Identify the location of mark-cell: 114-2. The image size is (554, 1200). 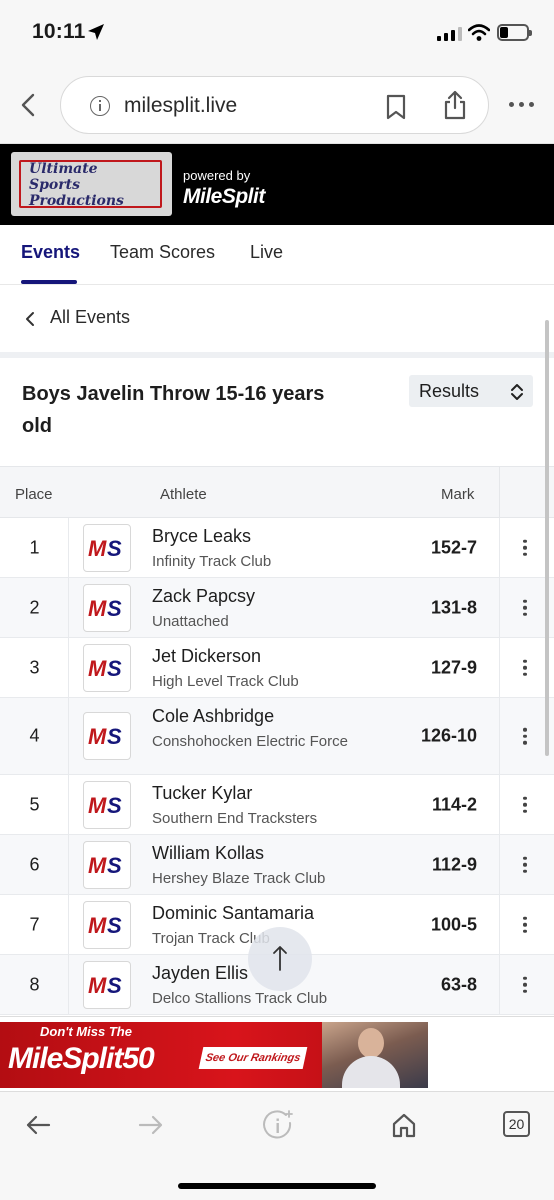
(454, 804).